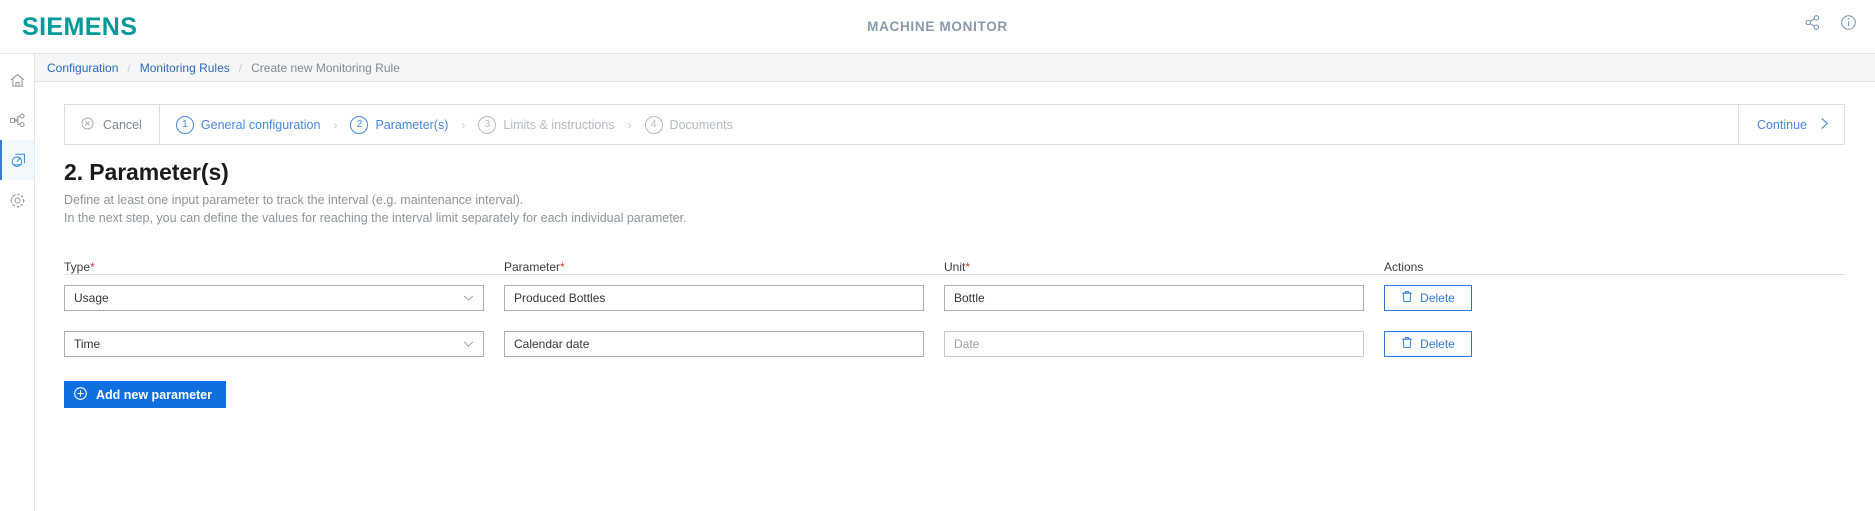  What do you see at coordinates (552, 344) in the screenshot?
I see `parameter-input-row-2-value: Calendar date` at bounding box center [552, 344].